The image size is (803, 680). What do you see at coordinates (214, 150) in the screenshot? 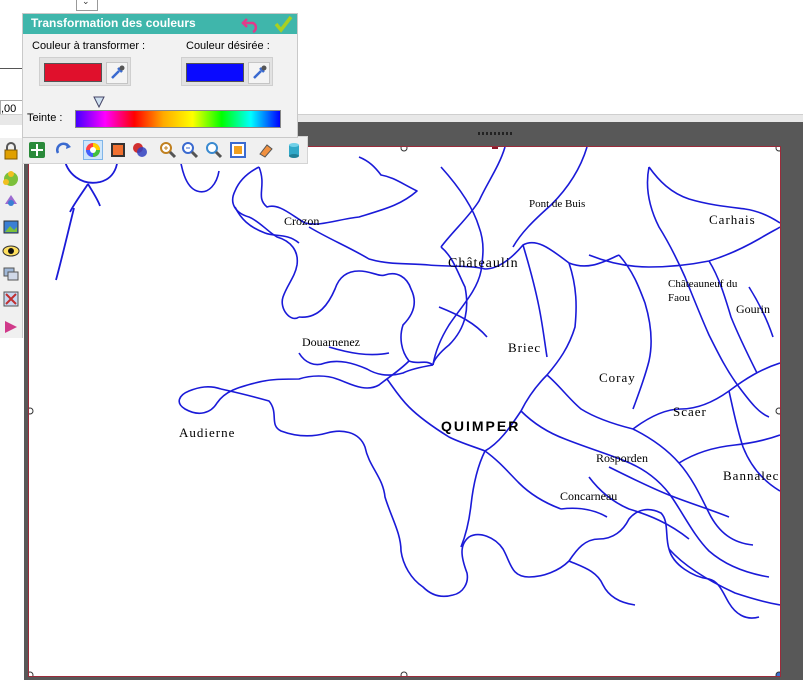
I see `zoom-fit-icon` at bounding box center [214, 150].